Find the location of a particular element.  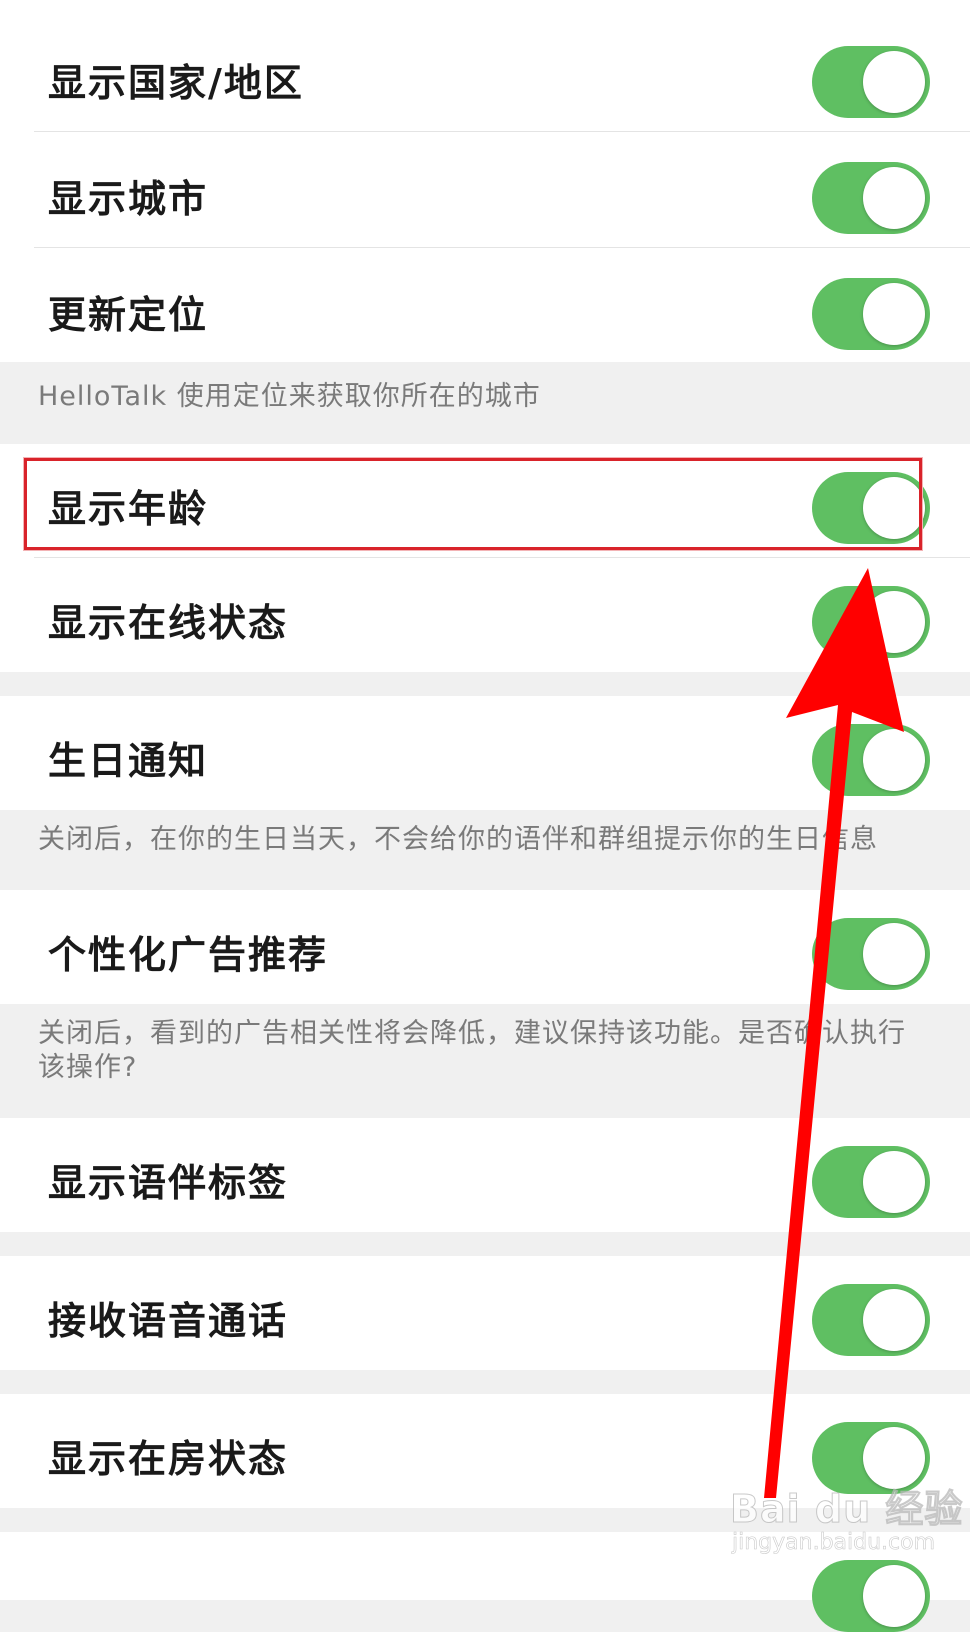

setting-row-birthday-notification: 生日通知 is located at coordinates (485, 753).